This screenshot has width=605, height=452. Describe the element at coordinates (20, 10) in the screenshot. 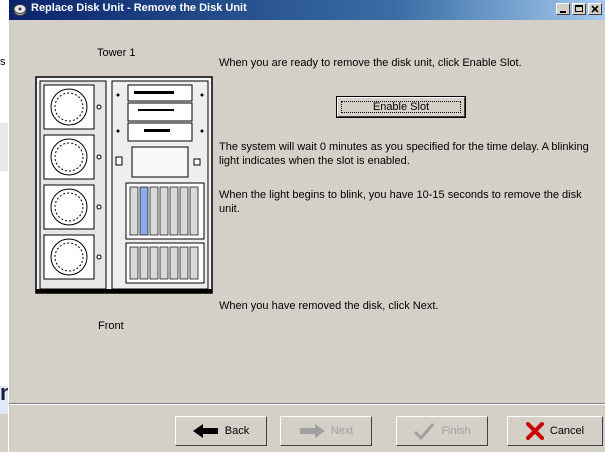

I see `disk-icon` at that location.